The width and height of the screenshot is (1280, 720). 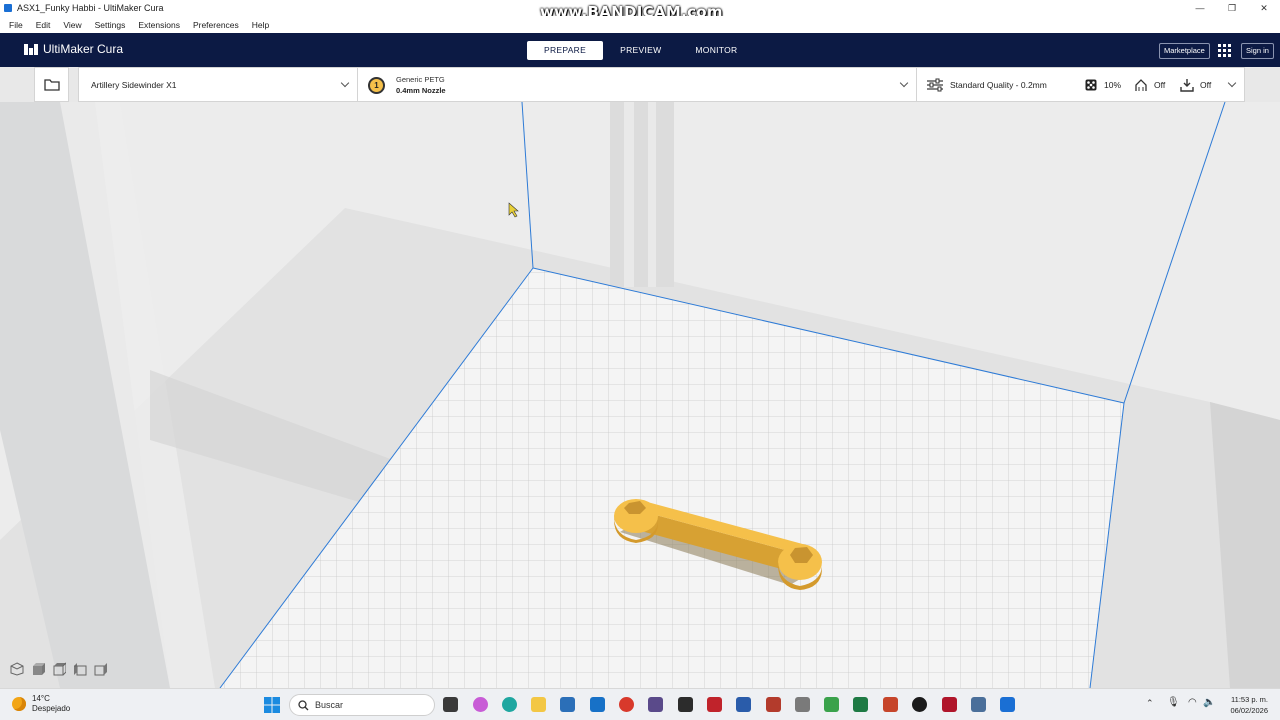 I want to click on edge-icon, so click(x=509, y=704).